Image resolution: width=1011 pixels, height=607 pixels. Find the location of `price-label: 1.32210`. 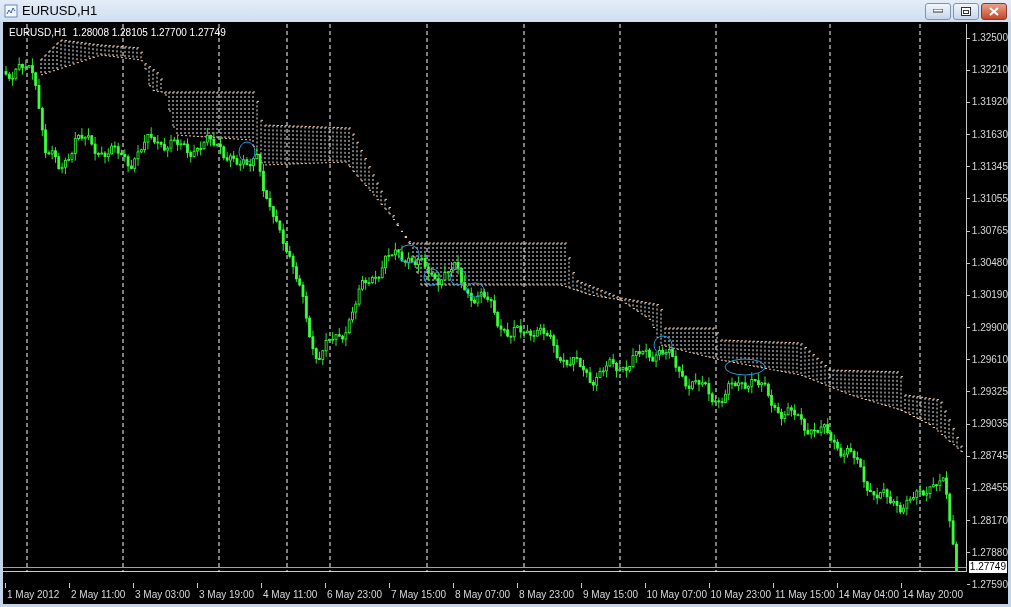

price-label: 1.32210 is located at coordinates (989, 70).